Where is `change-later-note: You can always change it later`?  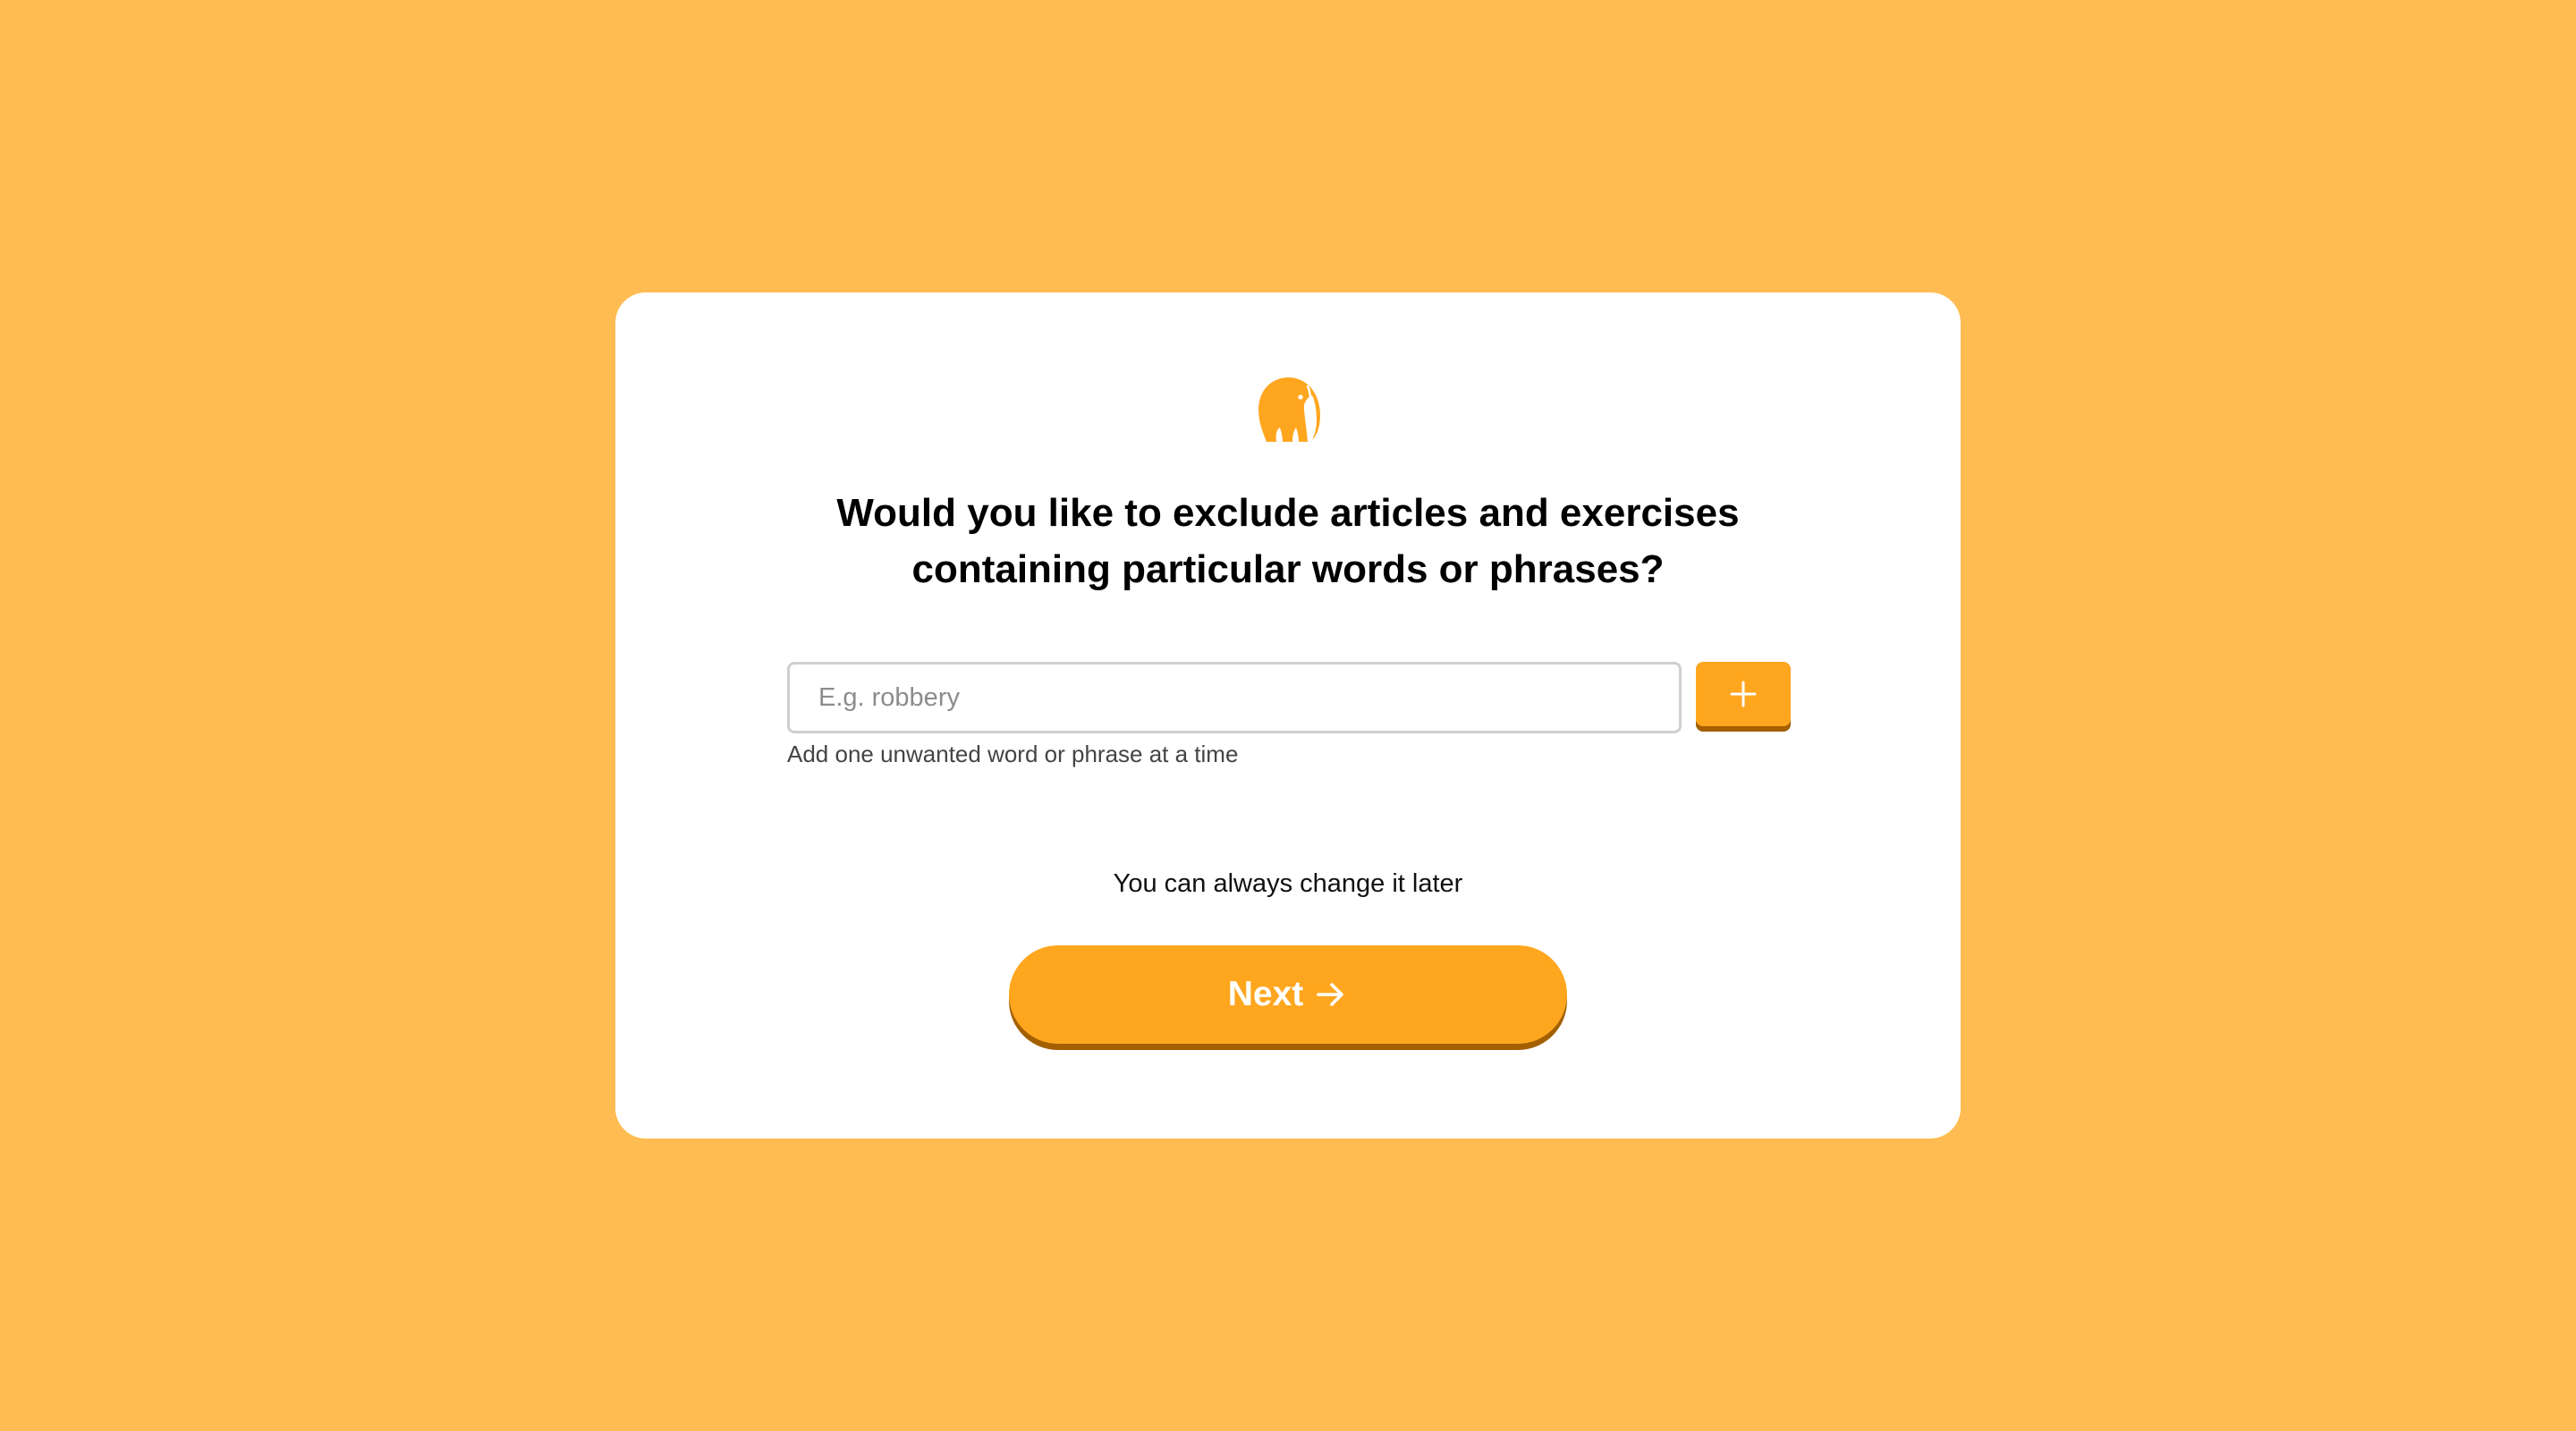 change-later-note: You can always change it later is located at coordinates (1288, 884).